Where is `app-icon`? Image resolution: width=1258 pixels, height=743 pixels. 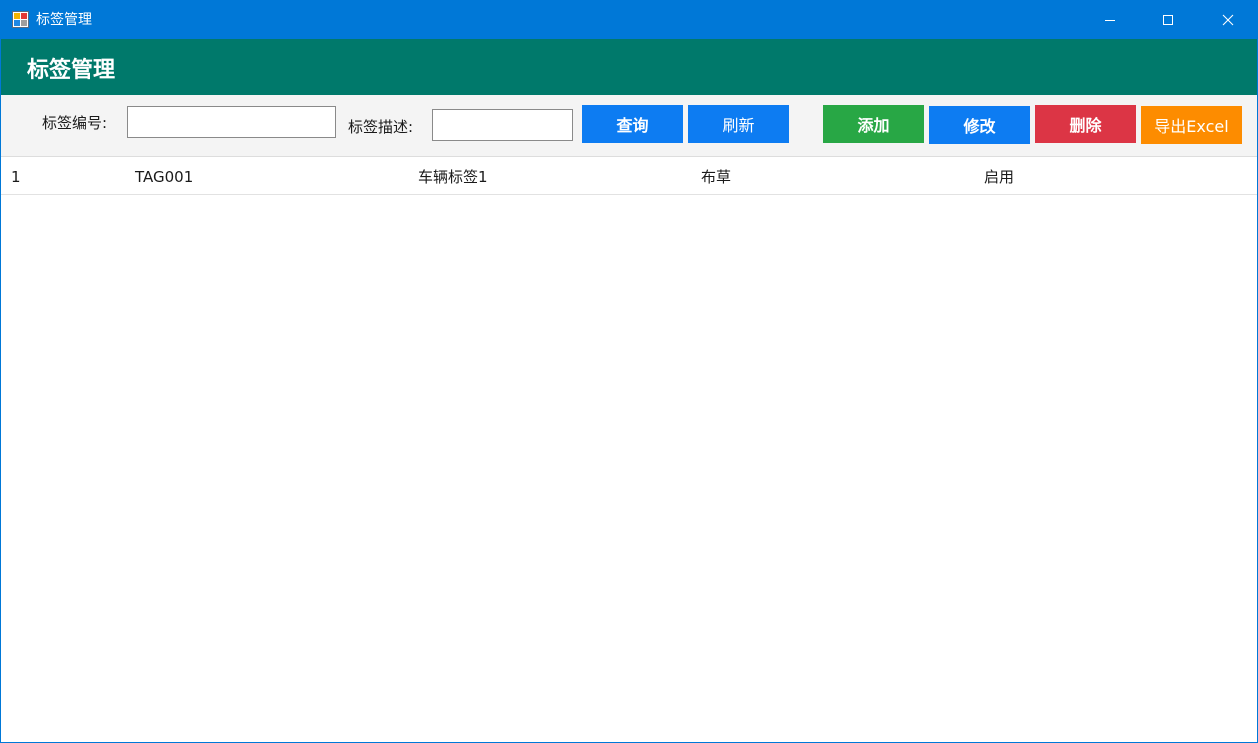
app-icon is located at coordinates (20, 19).